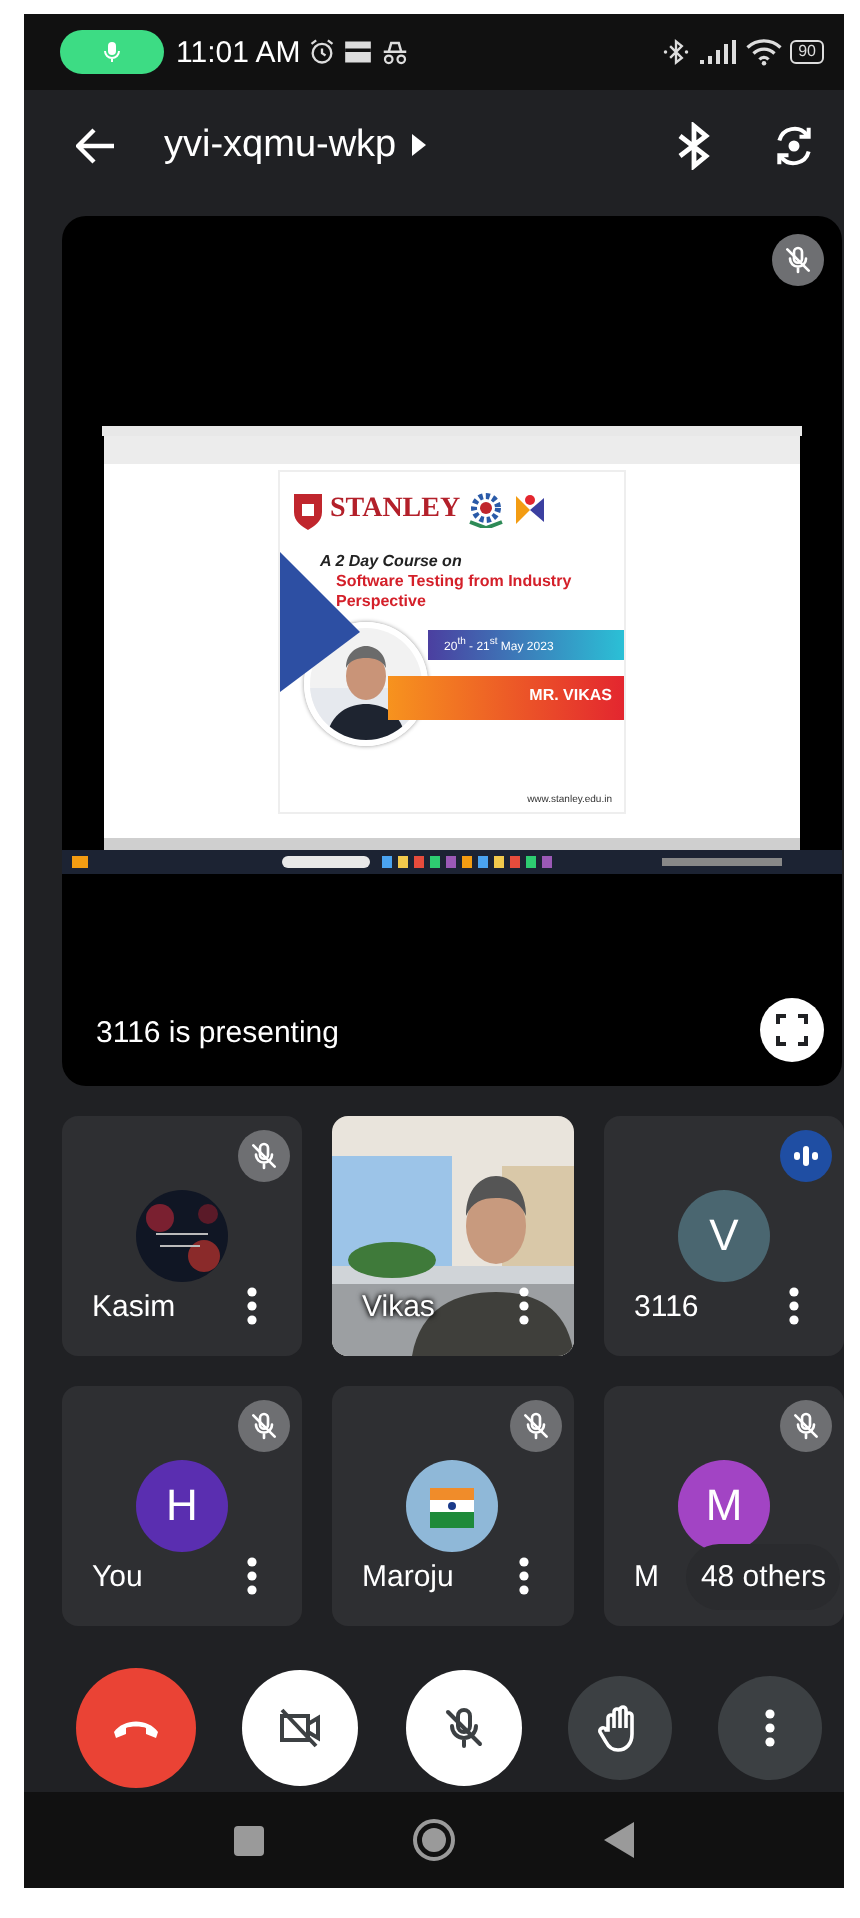 The image size is (860, 1918). I want to click on recents-button, so click(249, 1840).